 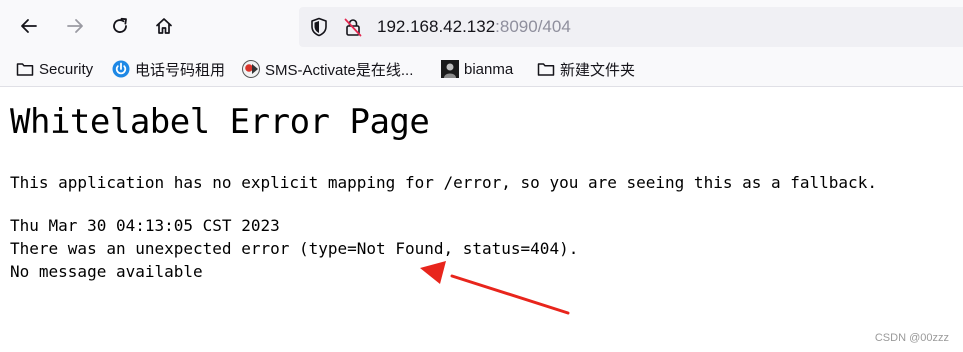 I want to click on insecure-lock-icon, so click(x=353, y=27).